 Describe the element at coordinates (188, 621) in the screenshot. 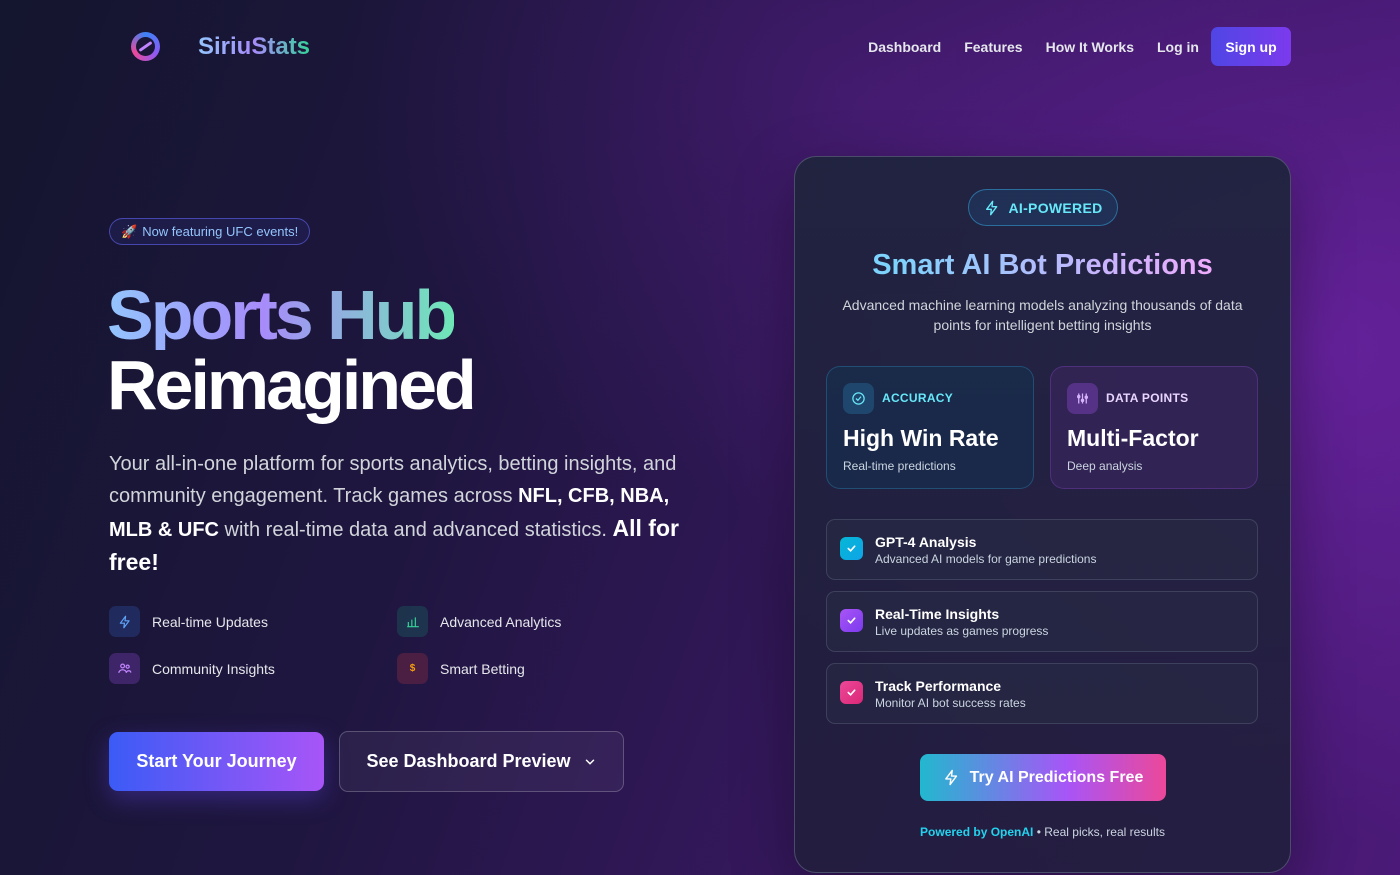

I see `feature-realtime-updates: Real-time Updates` at that location.